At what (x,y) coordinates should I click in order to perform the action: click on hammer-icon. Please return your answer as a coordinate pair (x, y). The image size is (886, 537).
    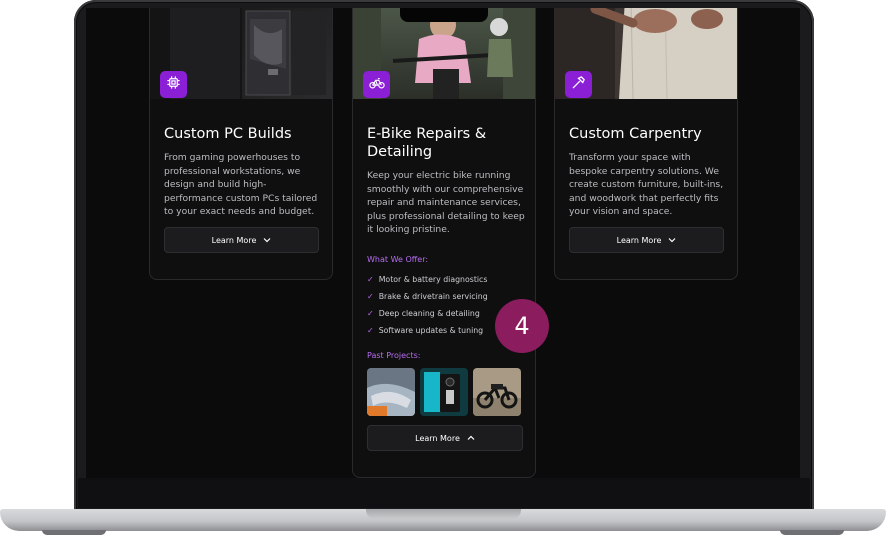
    Looking at the image, I should click on (578, 84).